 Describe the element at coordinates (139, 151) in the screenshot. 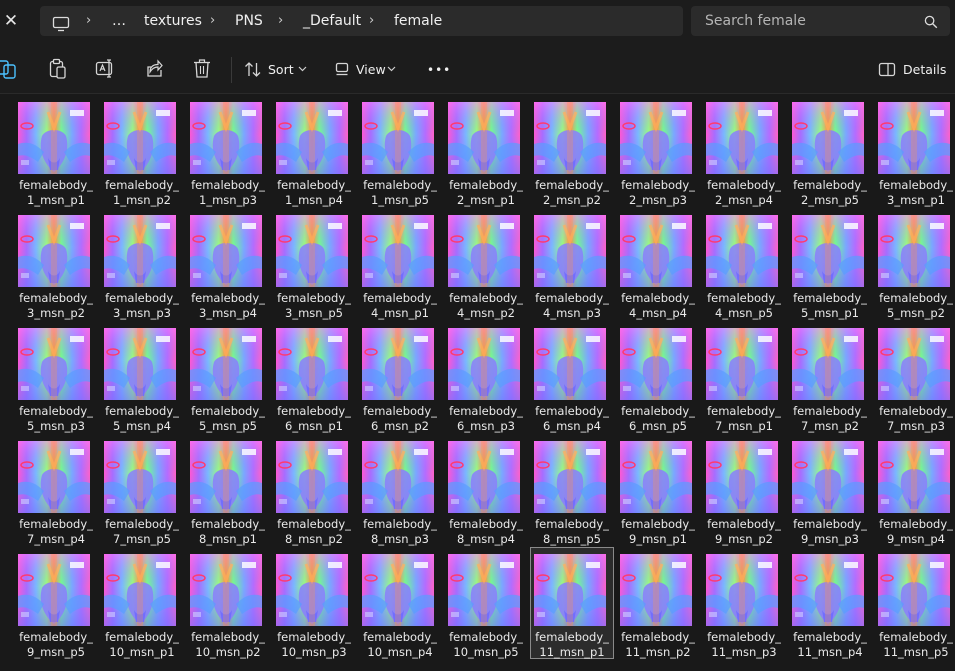

I see `file-tile: femalebody_ 1_msn_p2` at that location.